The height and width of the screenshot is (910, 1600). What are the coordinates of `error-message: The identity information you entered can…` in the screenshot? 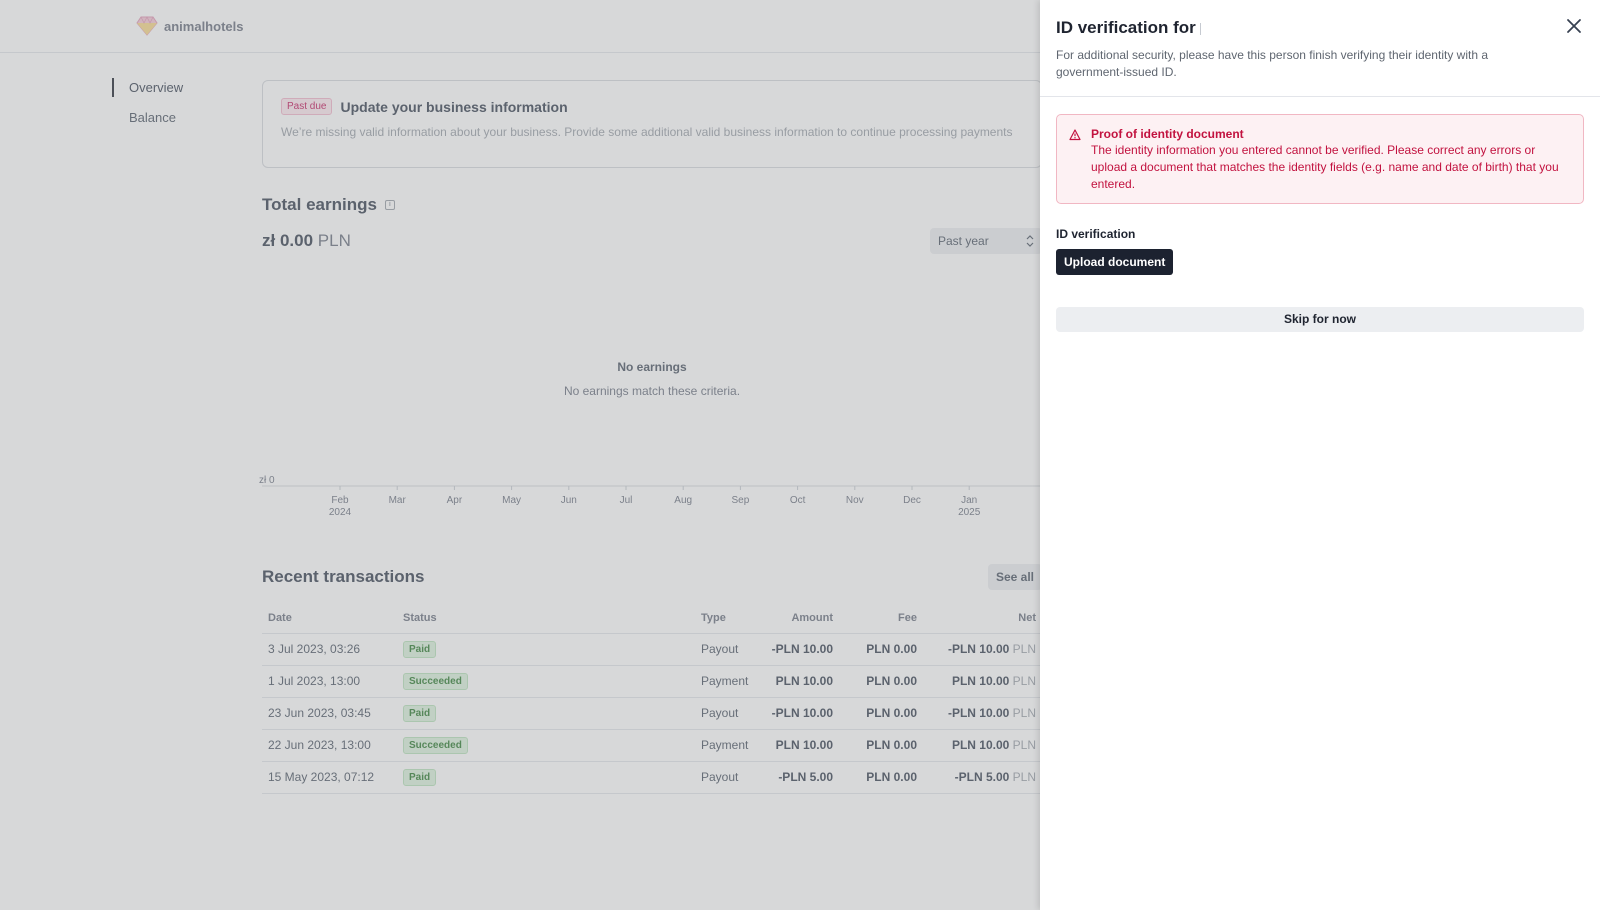 It's located at (1325, 167).